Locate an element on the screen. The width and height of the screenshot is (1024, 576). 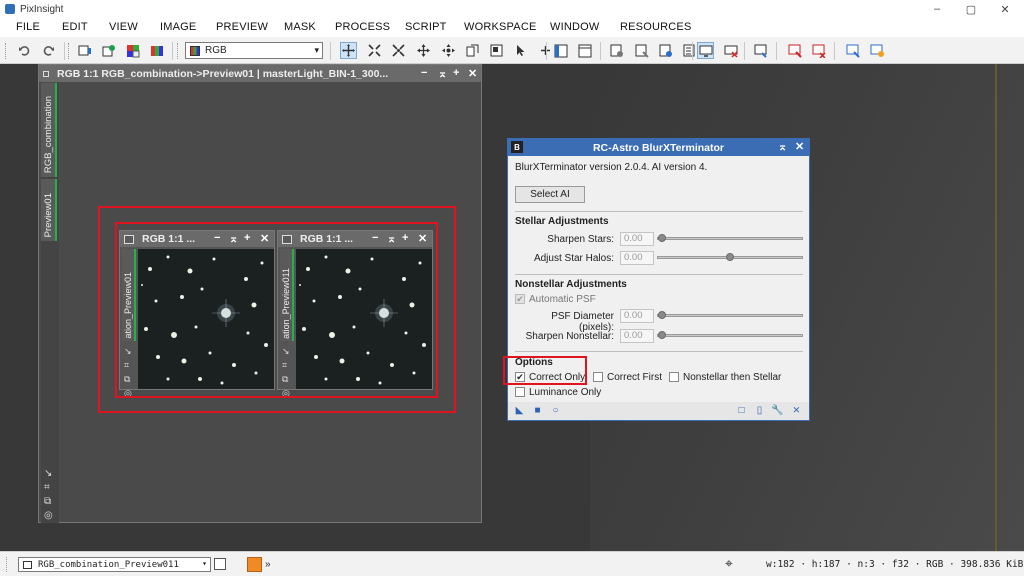
move-mode-icon is located at coordinates (423, 50).